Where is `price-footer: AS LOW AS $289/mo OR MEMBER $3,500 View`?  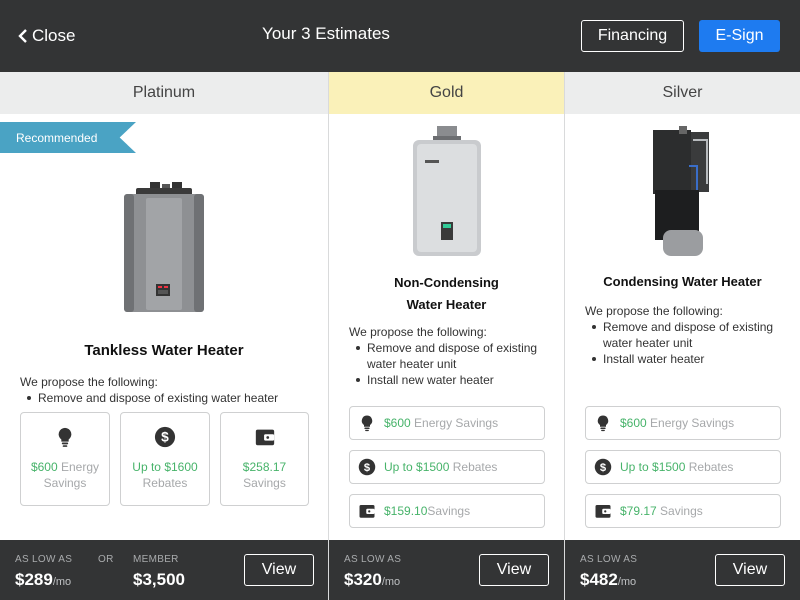 price-footer: AS LOW AS $289/mo OR MEMBER $3,500 View is located at coordinates (164, 570).